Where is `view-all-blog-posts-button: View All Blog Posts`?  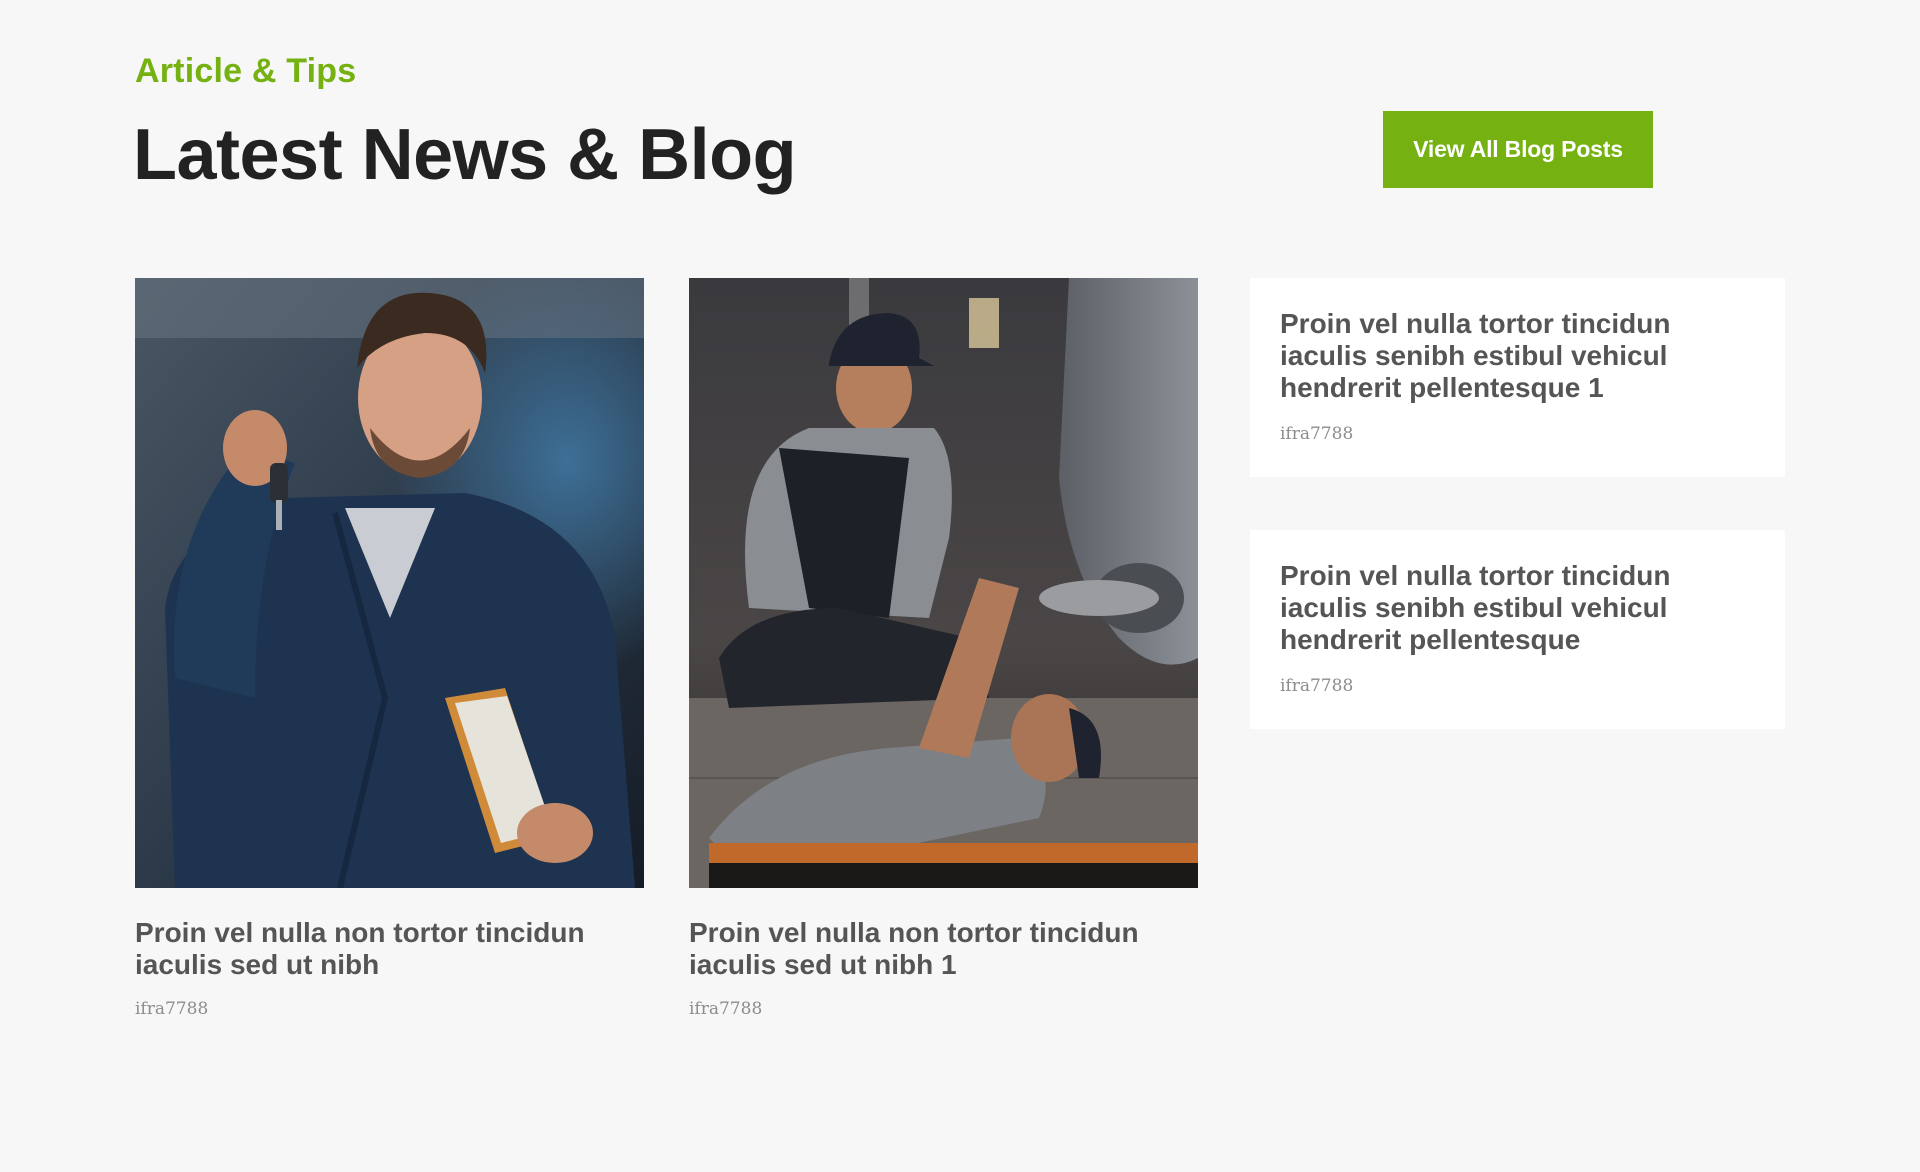
view-all-blog-posts-button: View All Blog Posts is located at coordinates (1518, 149).